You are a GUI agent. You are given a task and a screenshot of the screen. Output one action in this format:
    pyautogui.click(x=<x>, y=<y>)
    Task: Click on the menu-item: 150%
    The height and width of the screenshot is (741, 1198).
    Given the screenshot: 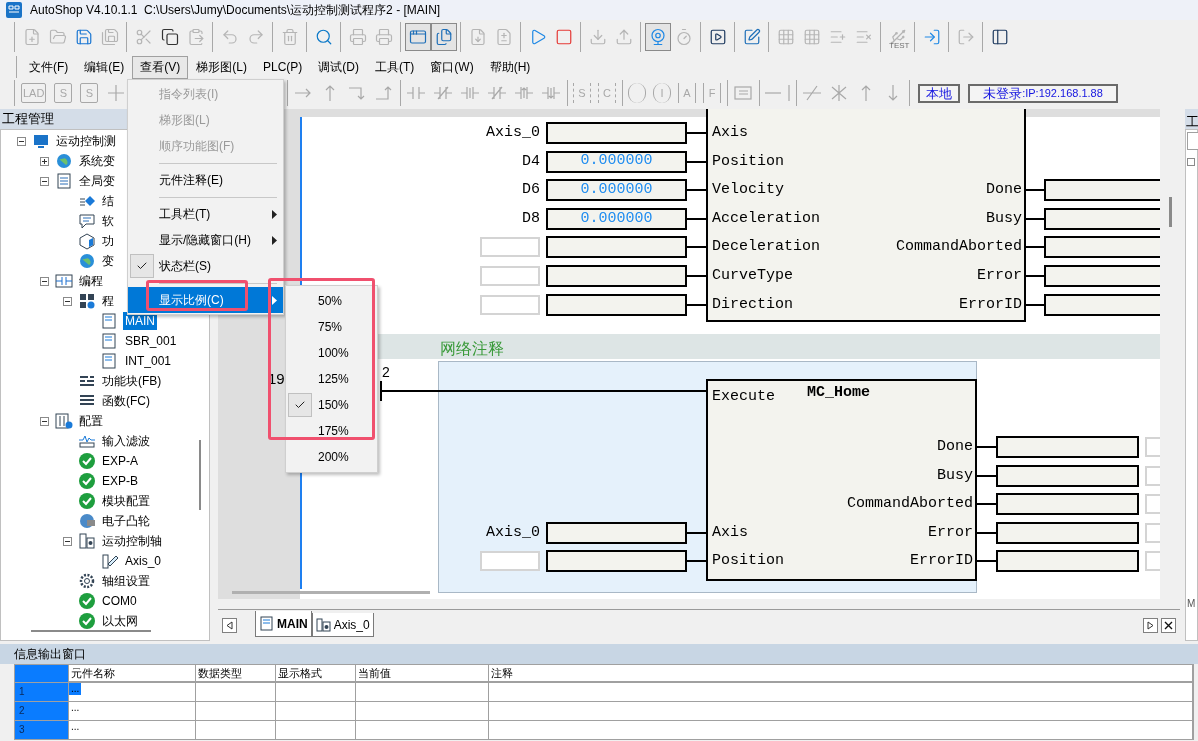 What is the action you would take?
    pyautogui.click(x=331, y=405)
    